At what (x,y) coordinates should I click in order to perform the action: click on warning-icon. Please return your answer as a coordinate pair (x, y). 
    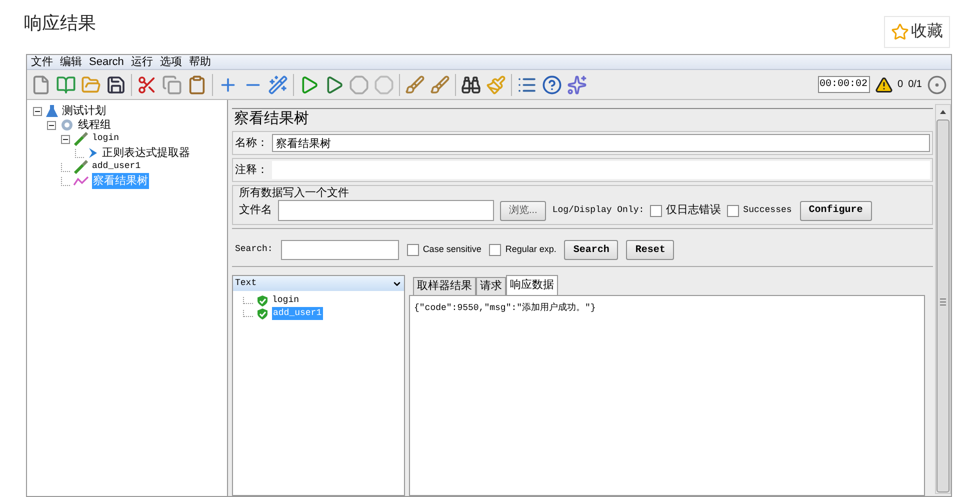
    Looking at the image, I should click on (883, 85).